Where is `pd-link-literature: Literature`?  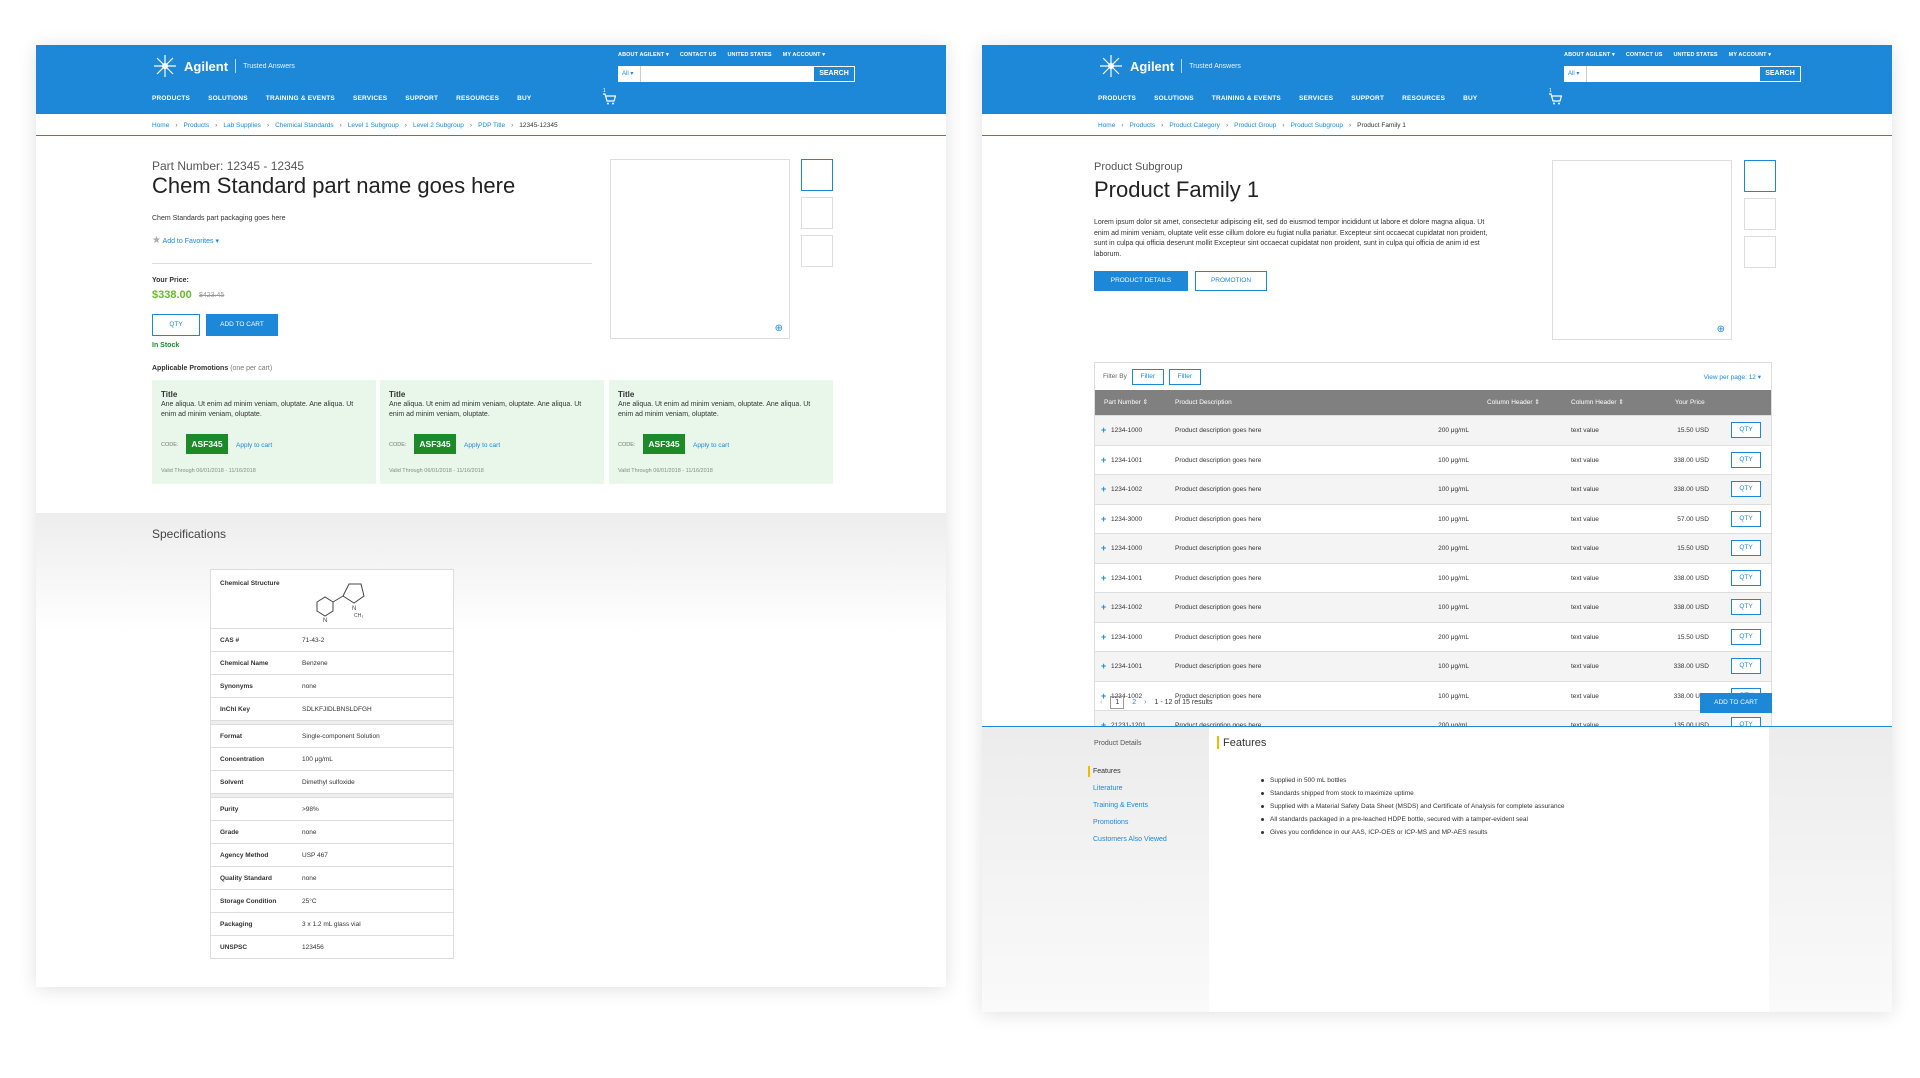 pd-link-literature: Literature is located at coordinates (1108, 788).